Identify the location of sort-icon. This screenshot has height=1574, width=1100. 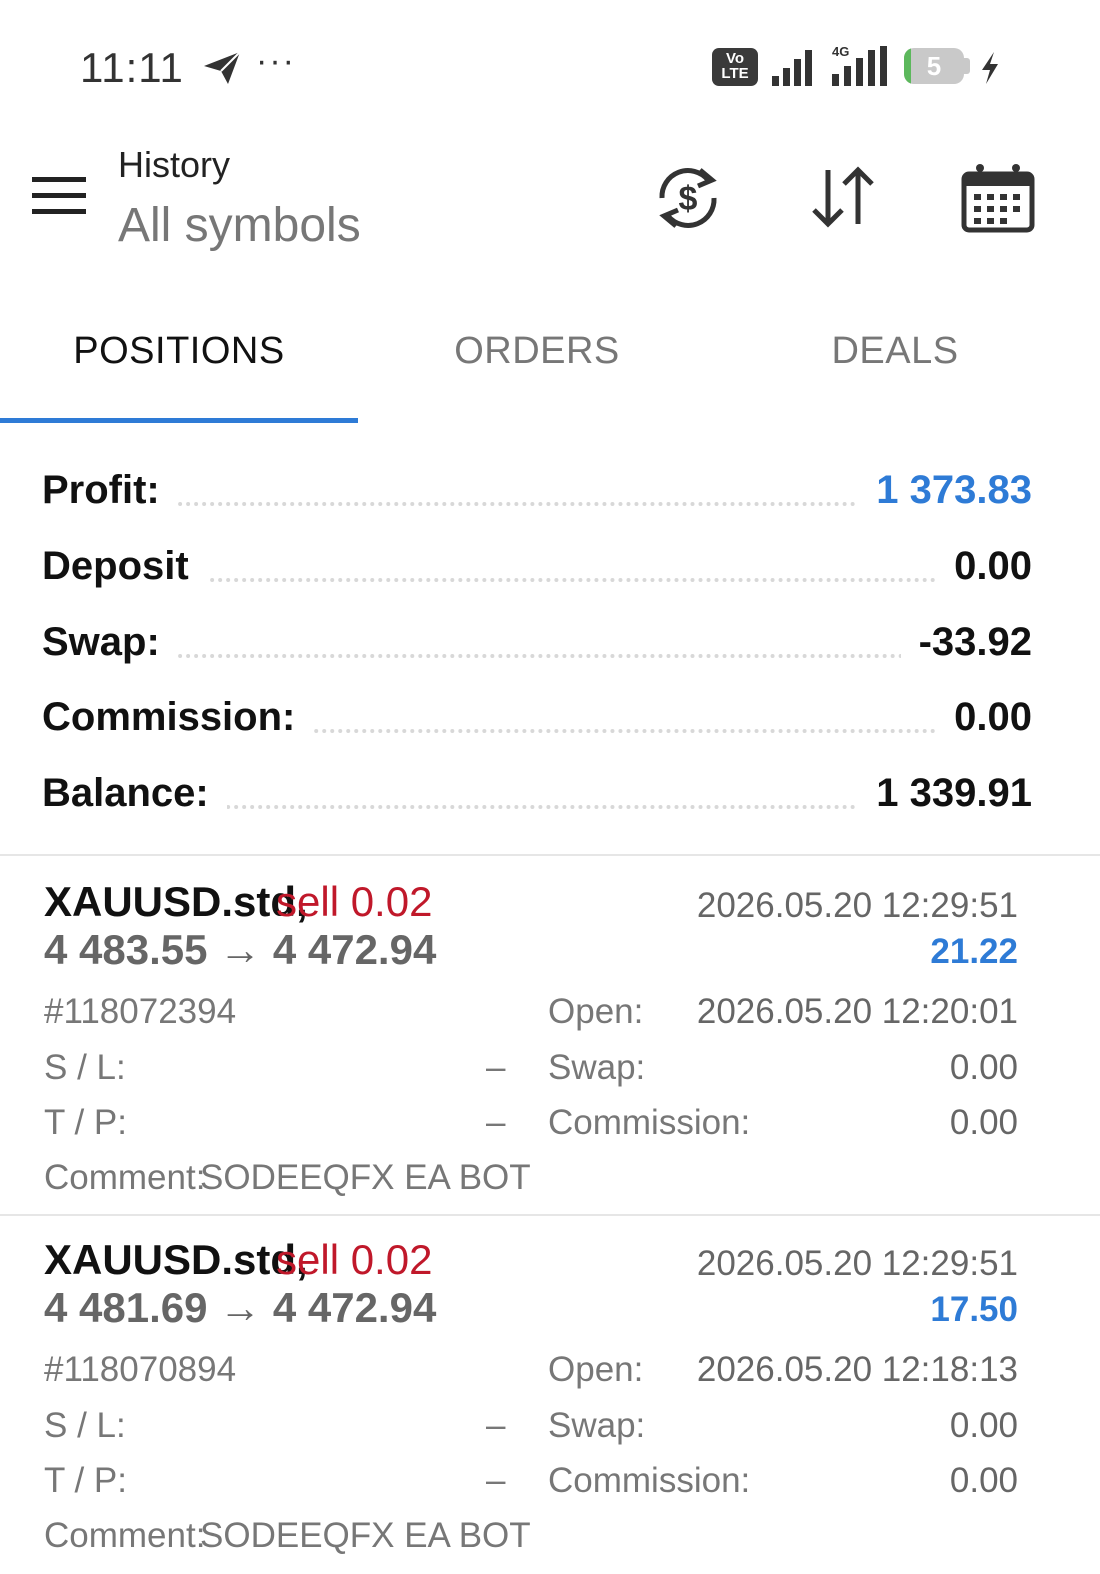
(844, 198).